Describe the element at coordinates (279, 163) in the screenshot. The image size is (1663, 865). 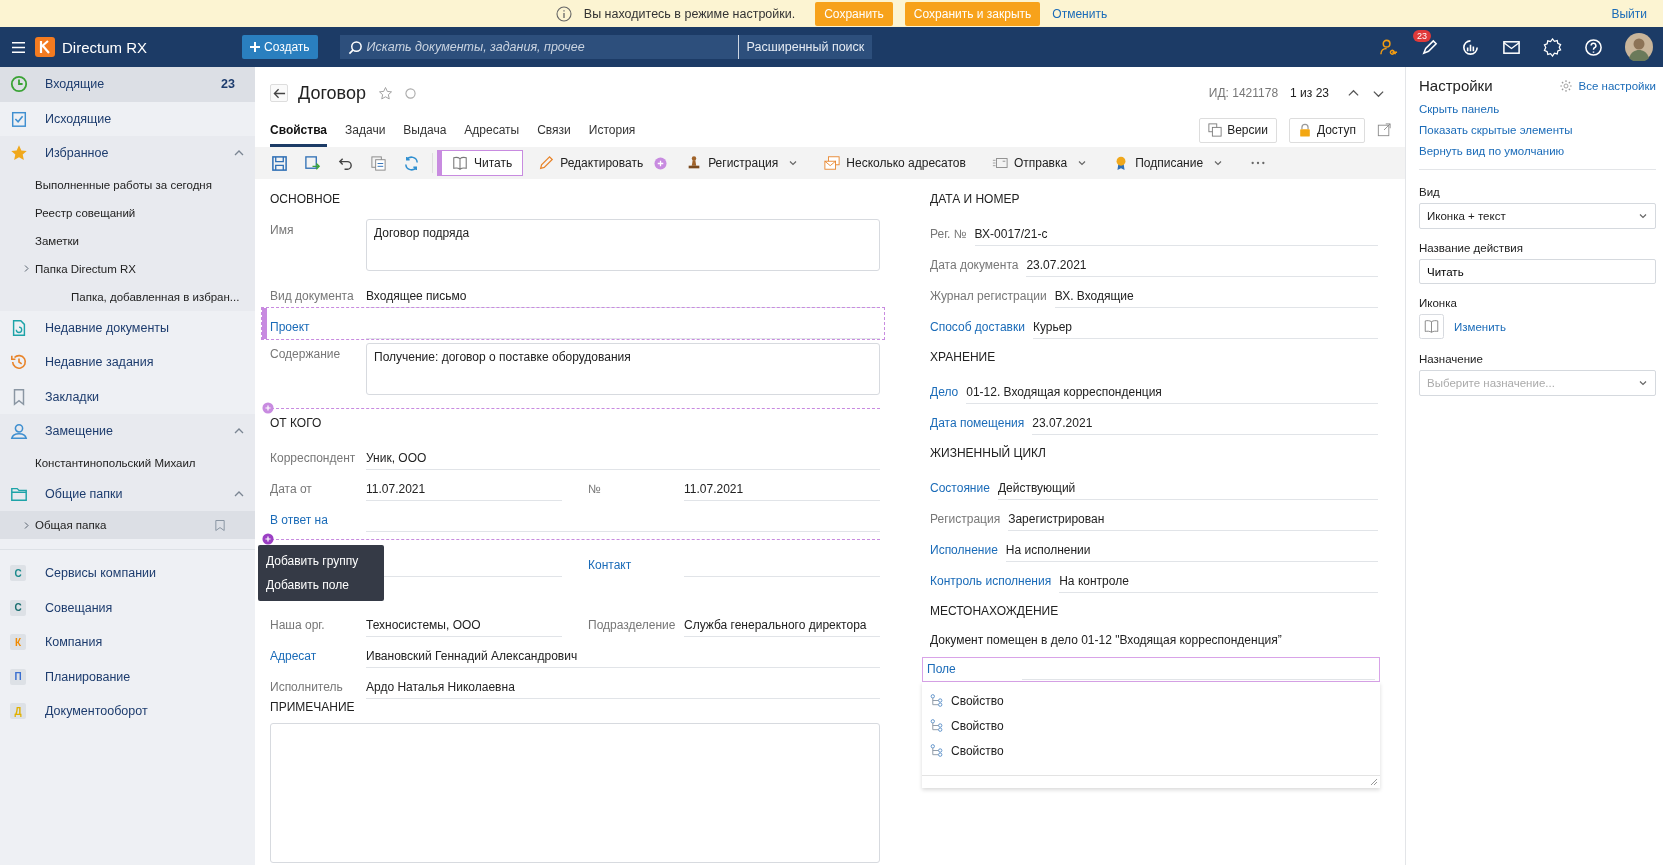
I see `save-icon` at that location.